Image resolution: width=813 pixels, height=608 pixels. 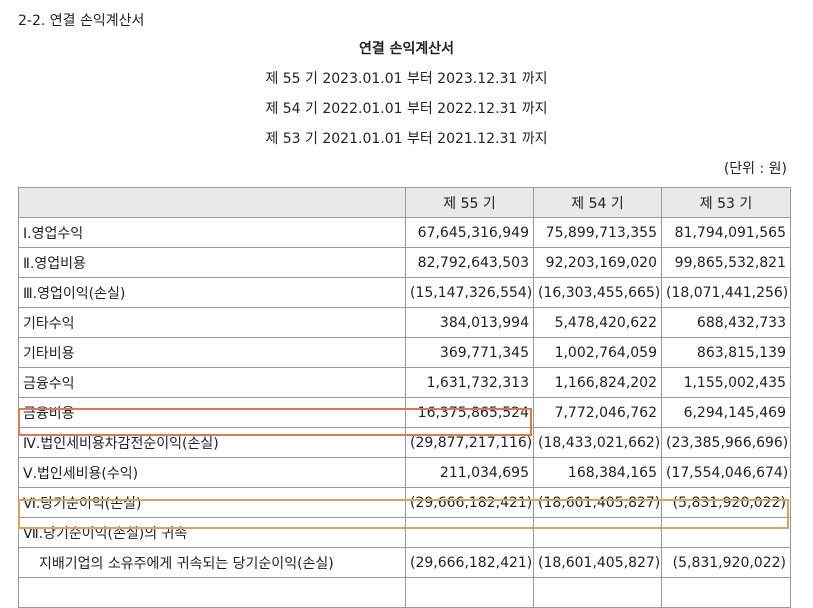 I want to click on section-title: 2-2. 연결 손익계산서, so click(x=81, y=21).